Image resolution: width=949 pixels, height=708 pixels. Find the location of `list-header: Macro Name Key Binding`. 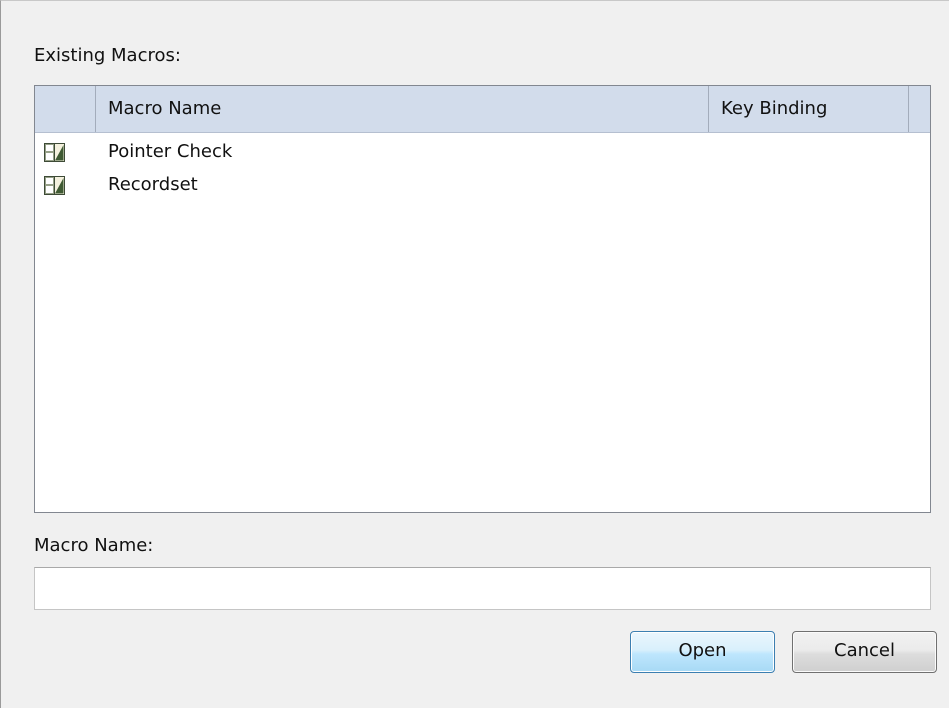

list-header: Macro Name Key Binding is located at coordinates (482, 109).